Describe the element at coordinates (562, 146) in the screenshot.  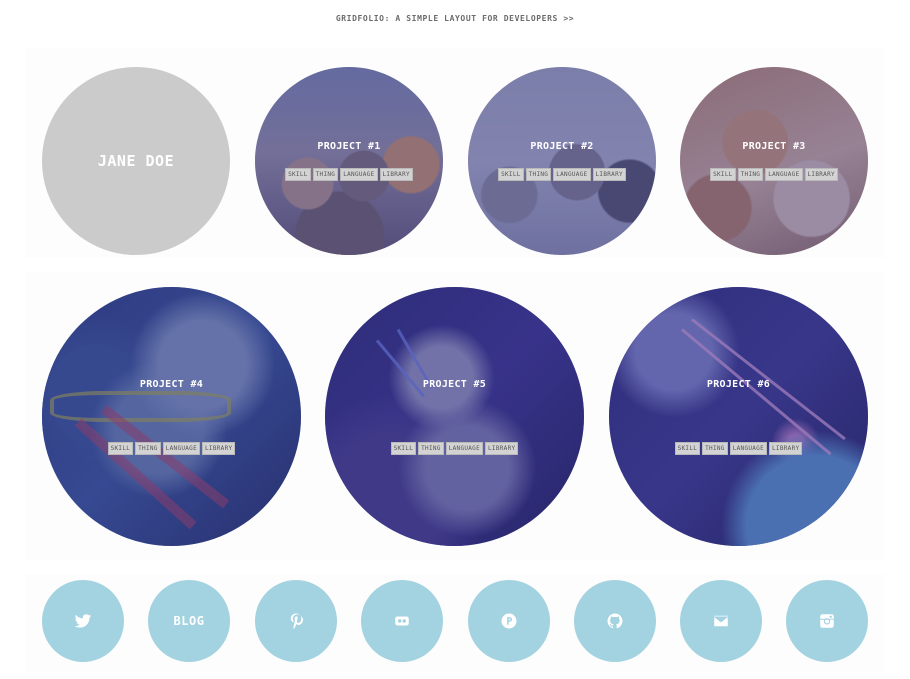
I see `project-2-title: PROJECT #2` at that location.